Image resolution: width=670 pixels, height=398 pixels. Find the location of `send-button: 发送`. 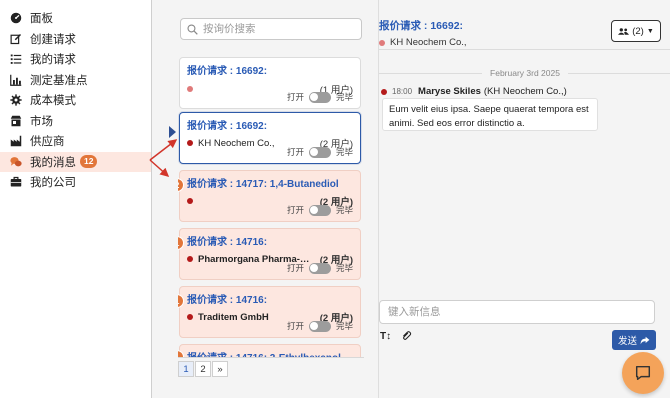

send-button: 发送 is located at coordinates (634, 340).